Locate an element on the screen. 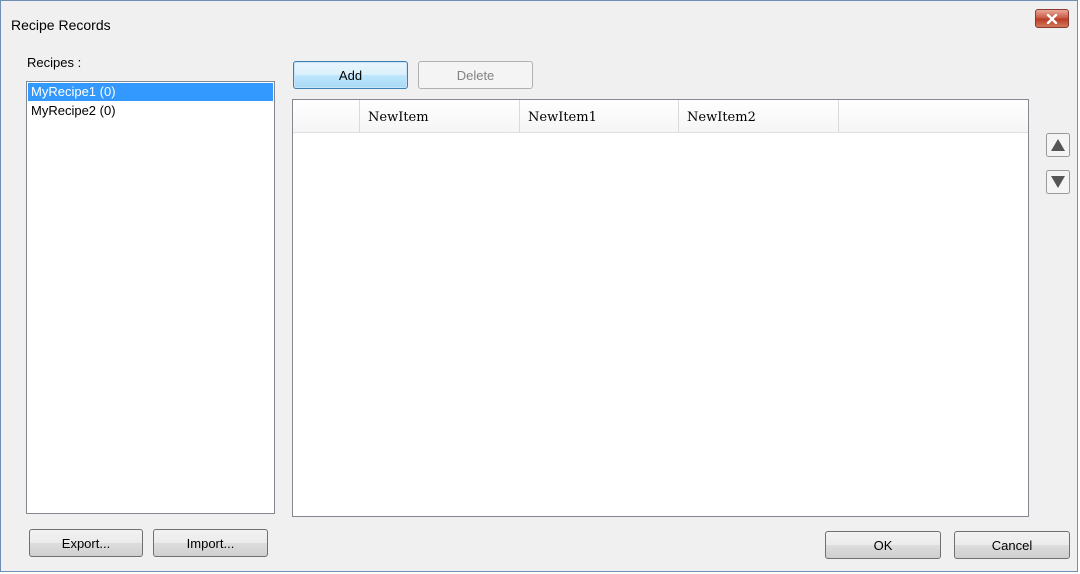 The image size is (1080, 574). move-up-button is located at coordinates (1058, 146).